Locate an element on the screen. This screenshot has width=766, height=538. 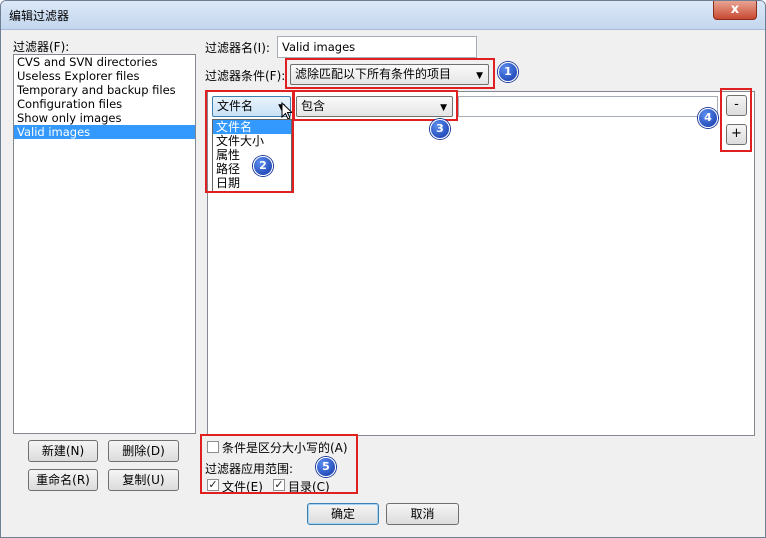
list-item: CVS and SVN directories is located at coordinates (104, 62).